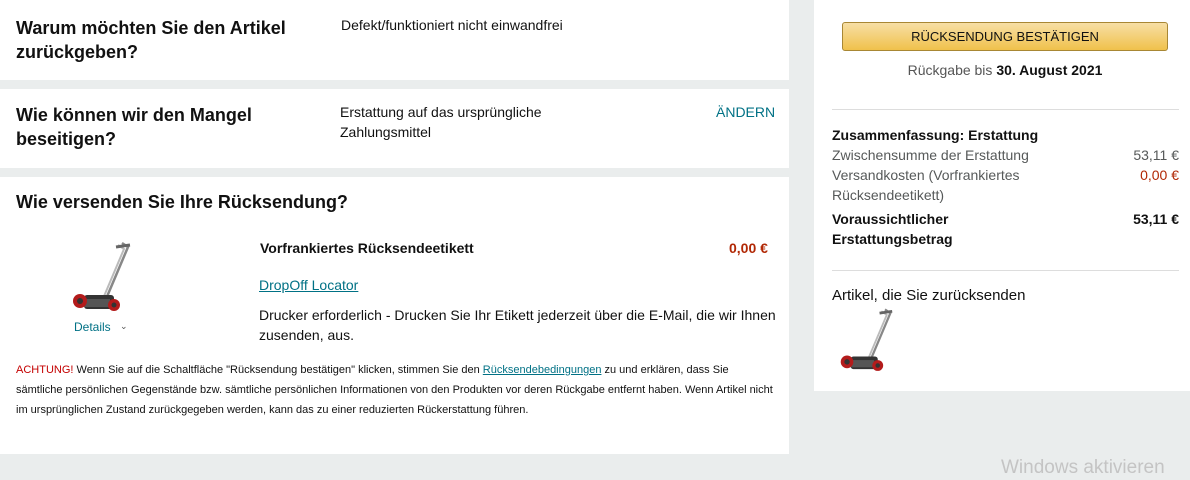 This screenshot has height=480, width=1190. Describe the element at coordinates (1156, 155) in the screenshot. I see `subtotal-value: 53,11 €` at that location.